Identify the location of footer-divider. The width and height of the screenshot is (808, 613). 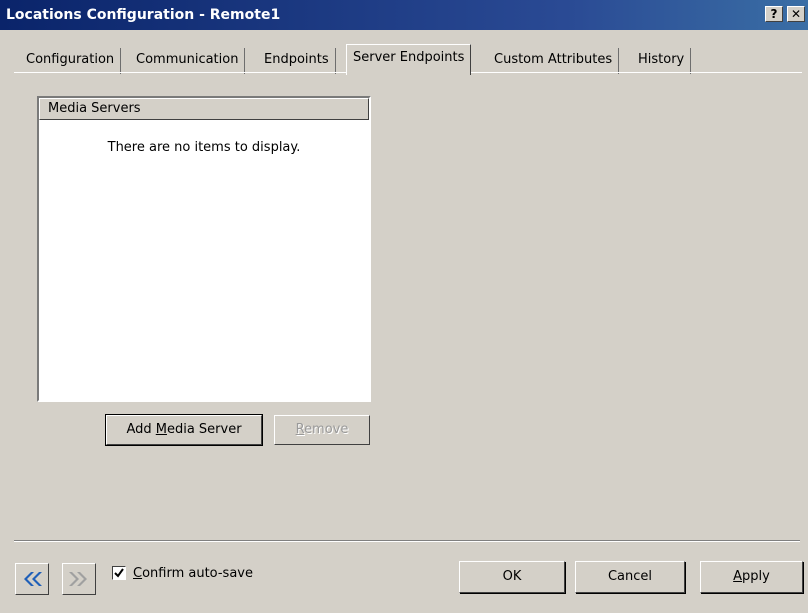
(407, 541).